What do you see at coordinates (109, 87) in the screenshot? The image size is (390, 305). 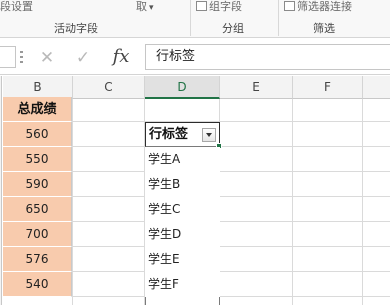 I see `column-header-c: C` at bounding box center [109, 87].